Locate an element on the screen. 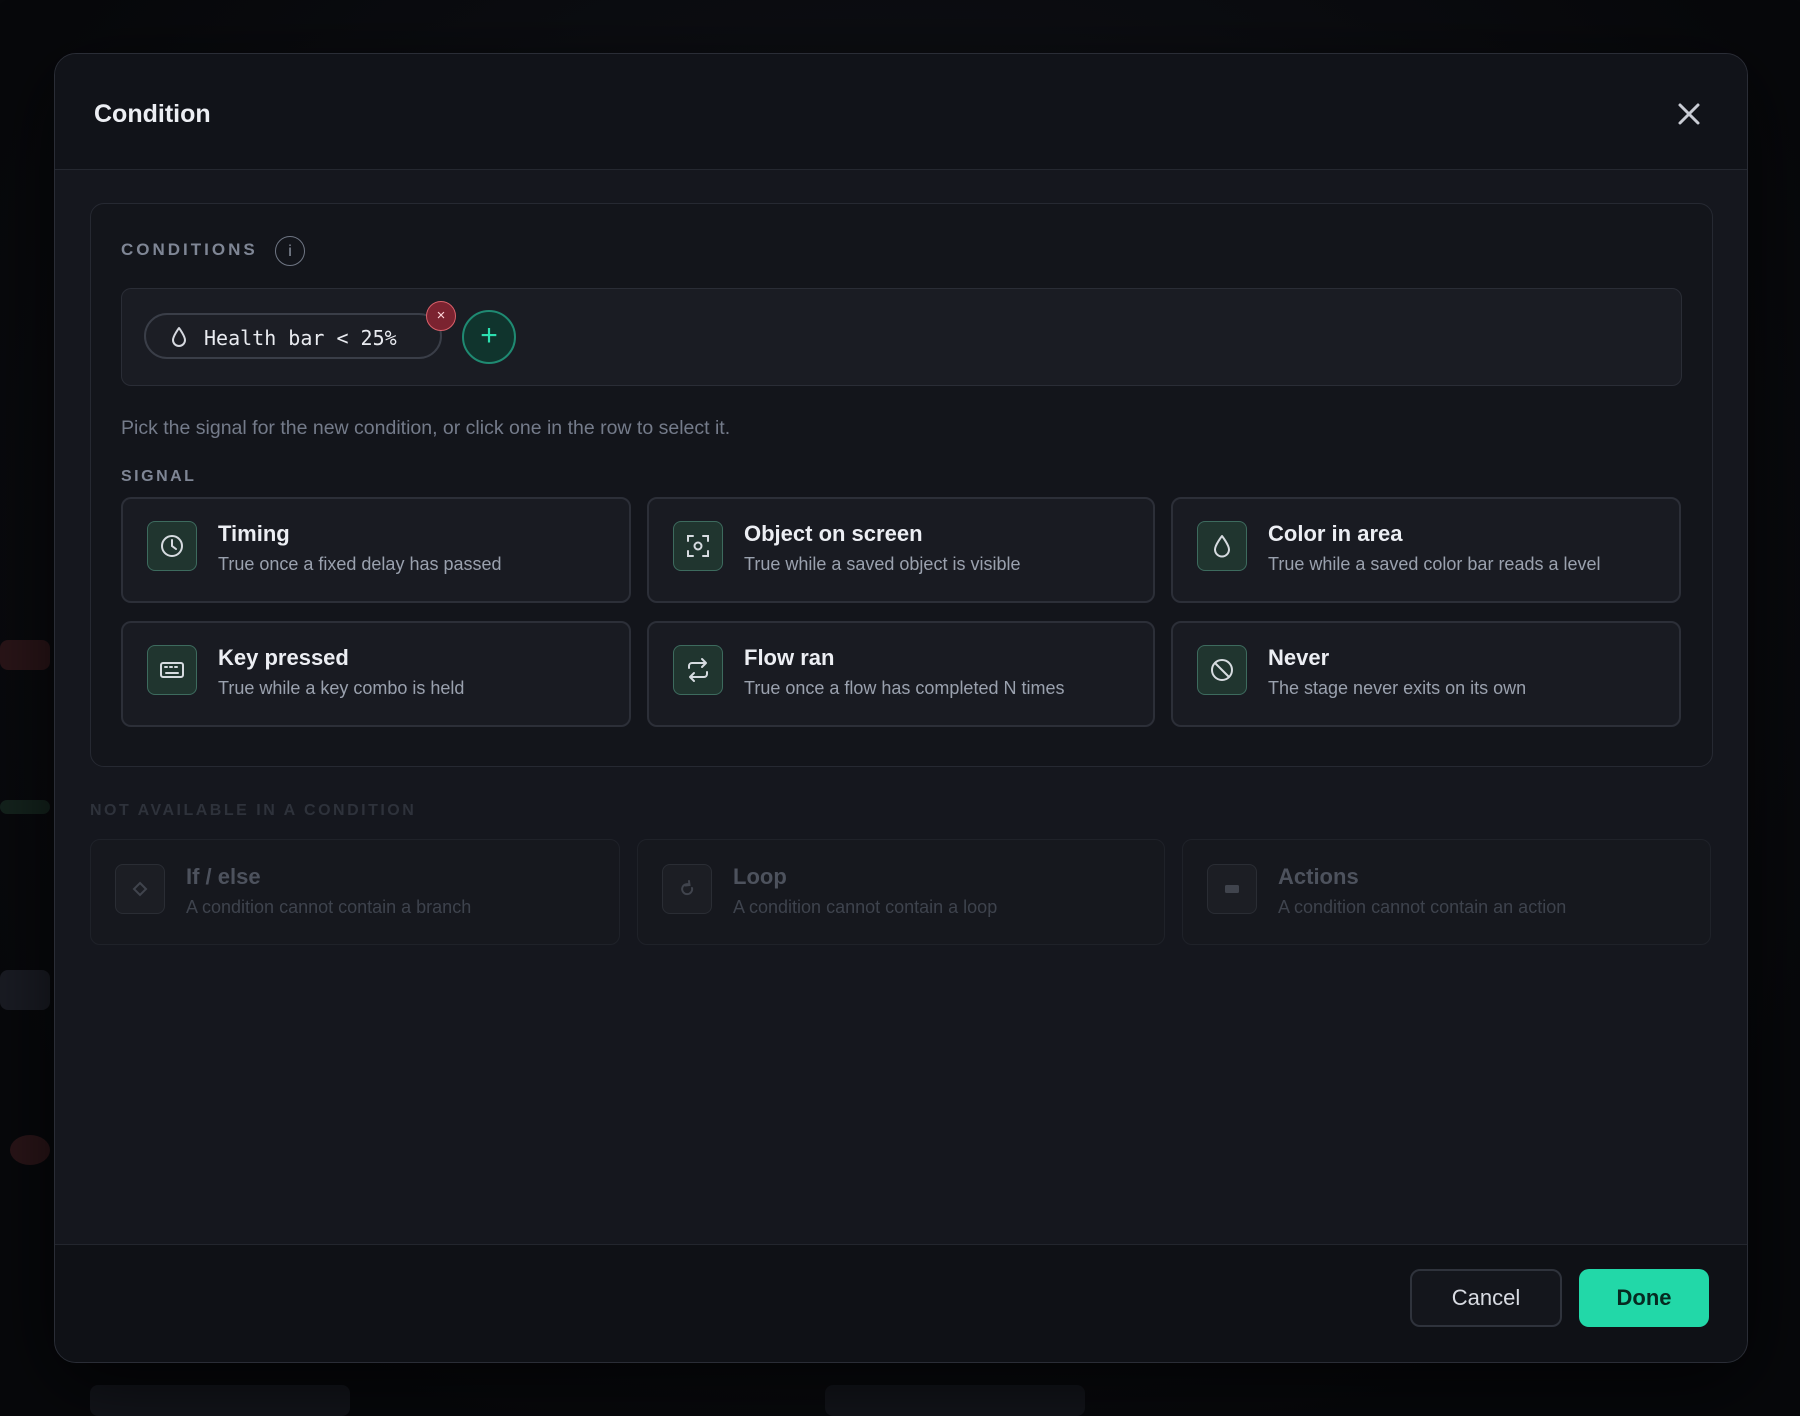  close-button is located at coordinates (1689, 114).